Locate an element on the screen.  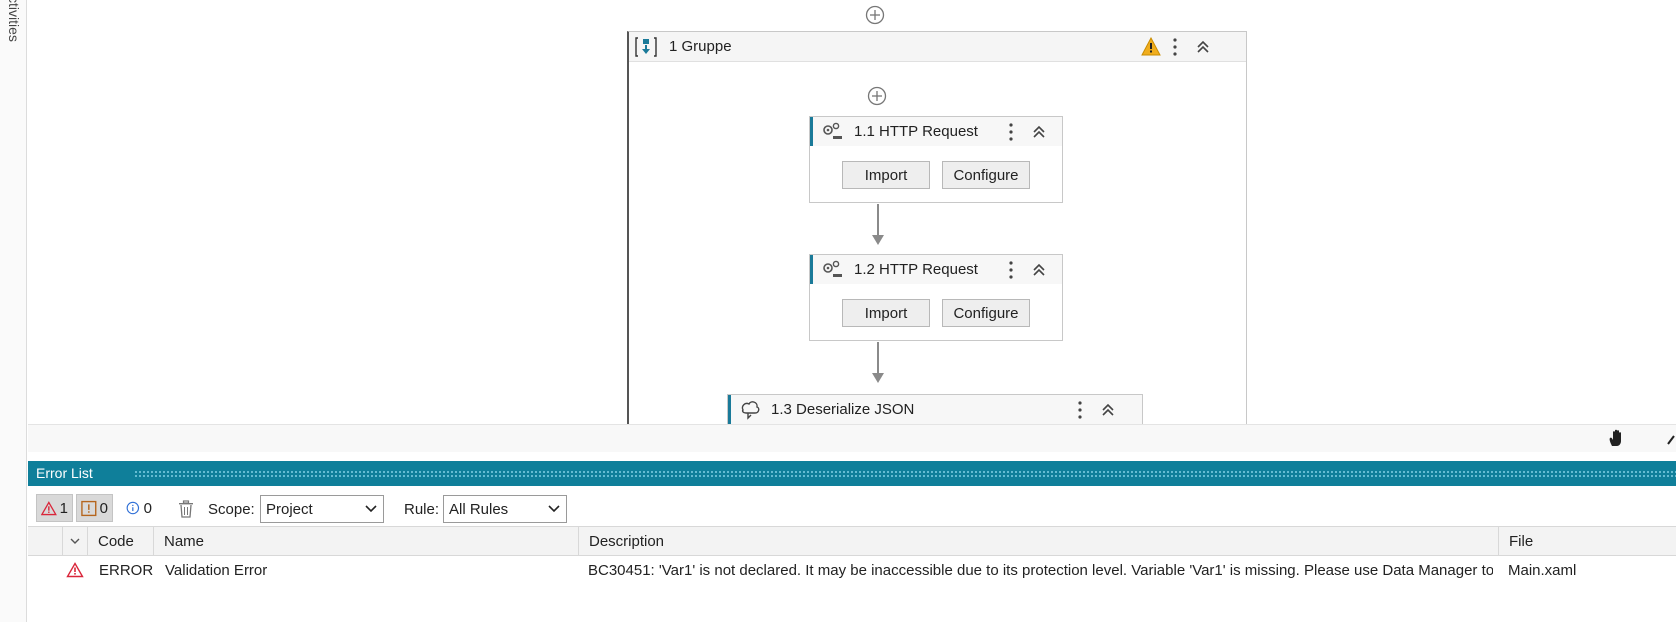
warnings-filter-toggle: 0 is located at coordinates (94, 508).